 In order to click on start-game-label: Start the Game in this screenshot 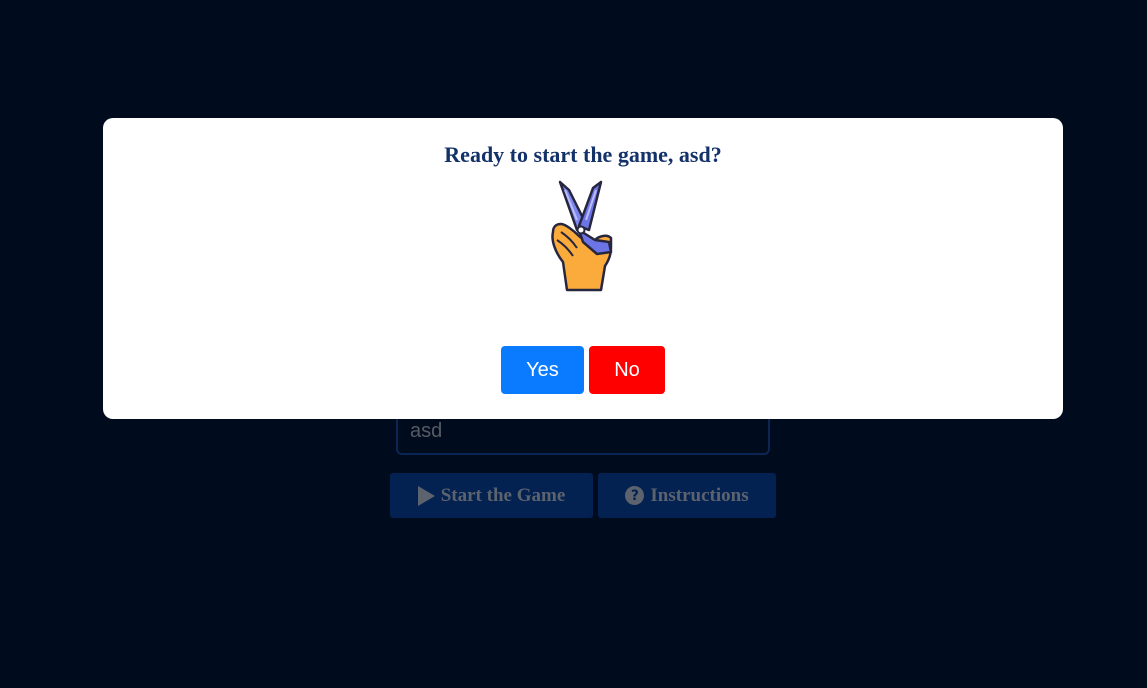, I will do `click(503, 495)`.